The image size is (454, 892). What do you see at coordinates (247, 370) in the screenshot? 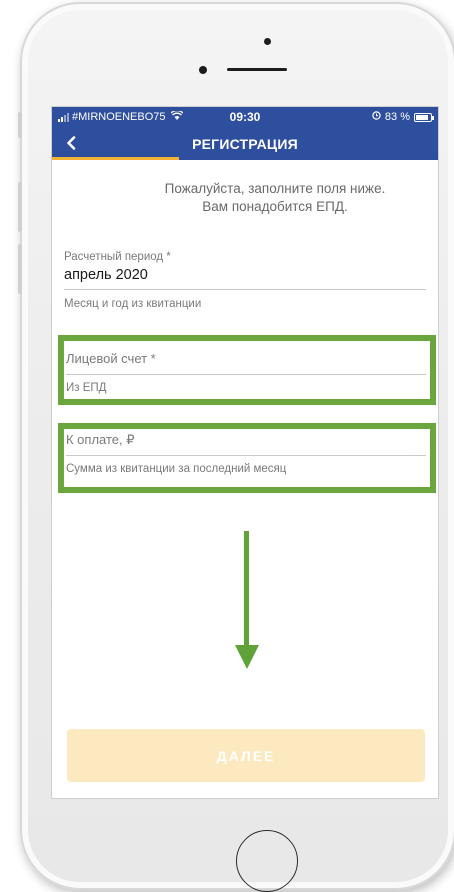
I see `account-field-highlight` at bounding box center [247, 370].